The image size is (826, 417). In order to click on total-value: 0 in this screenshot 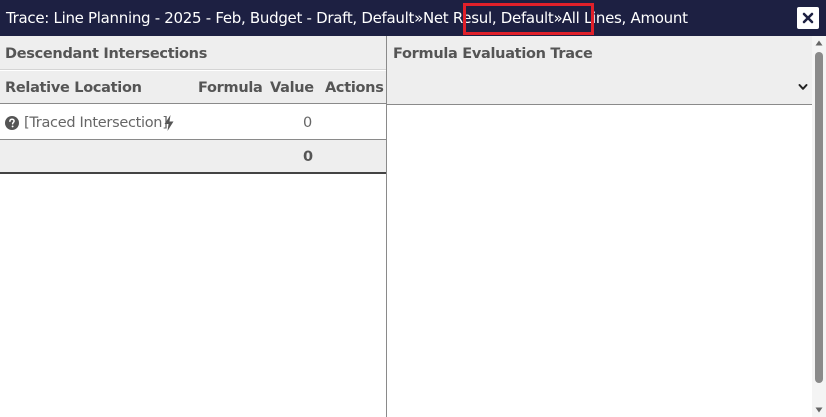, I will do `click(308, 157)`.